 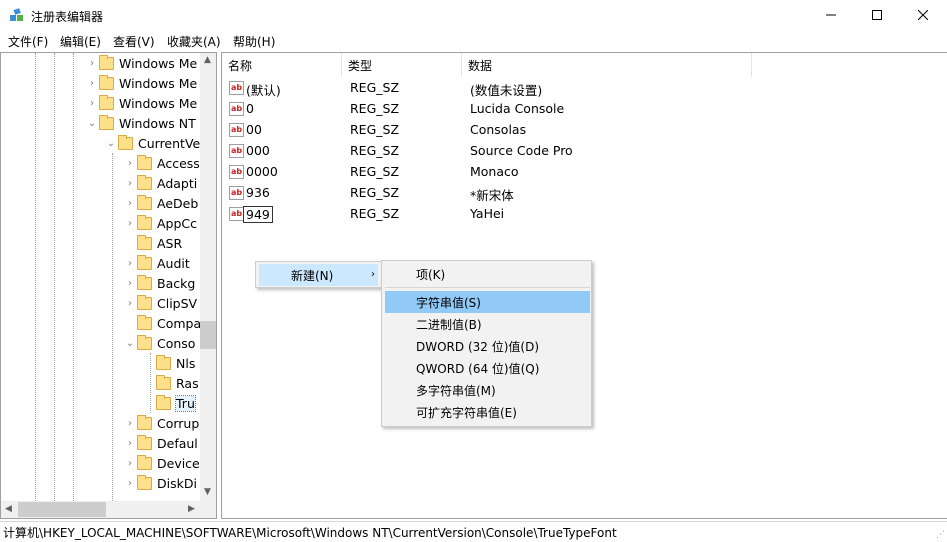 I want to click on tree-node-label: Conso, so click(x=176, y=343).